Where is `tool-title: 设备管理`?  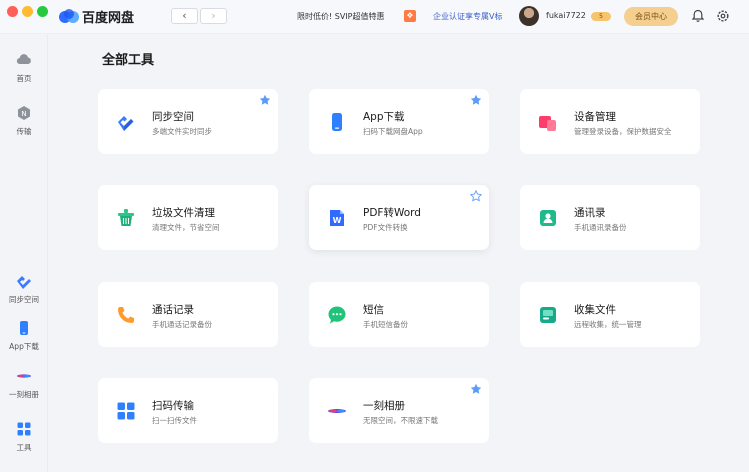
tool-title: 设备管理 is located at coordinates (595, 117).